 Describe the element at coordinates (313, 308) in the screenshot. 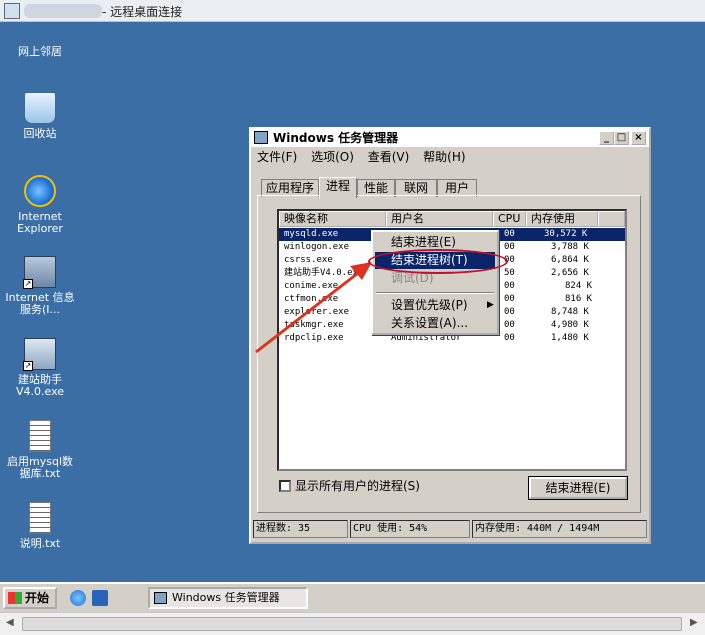

I see `annotation-arrow-icon` at that location.